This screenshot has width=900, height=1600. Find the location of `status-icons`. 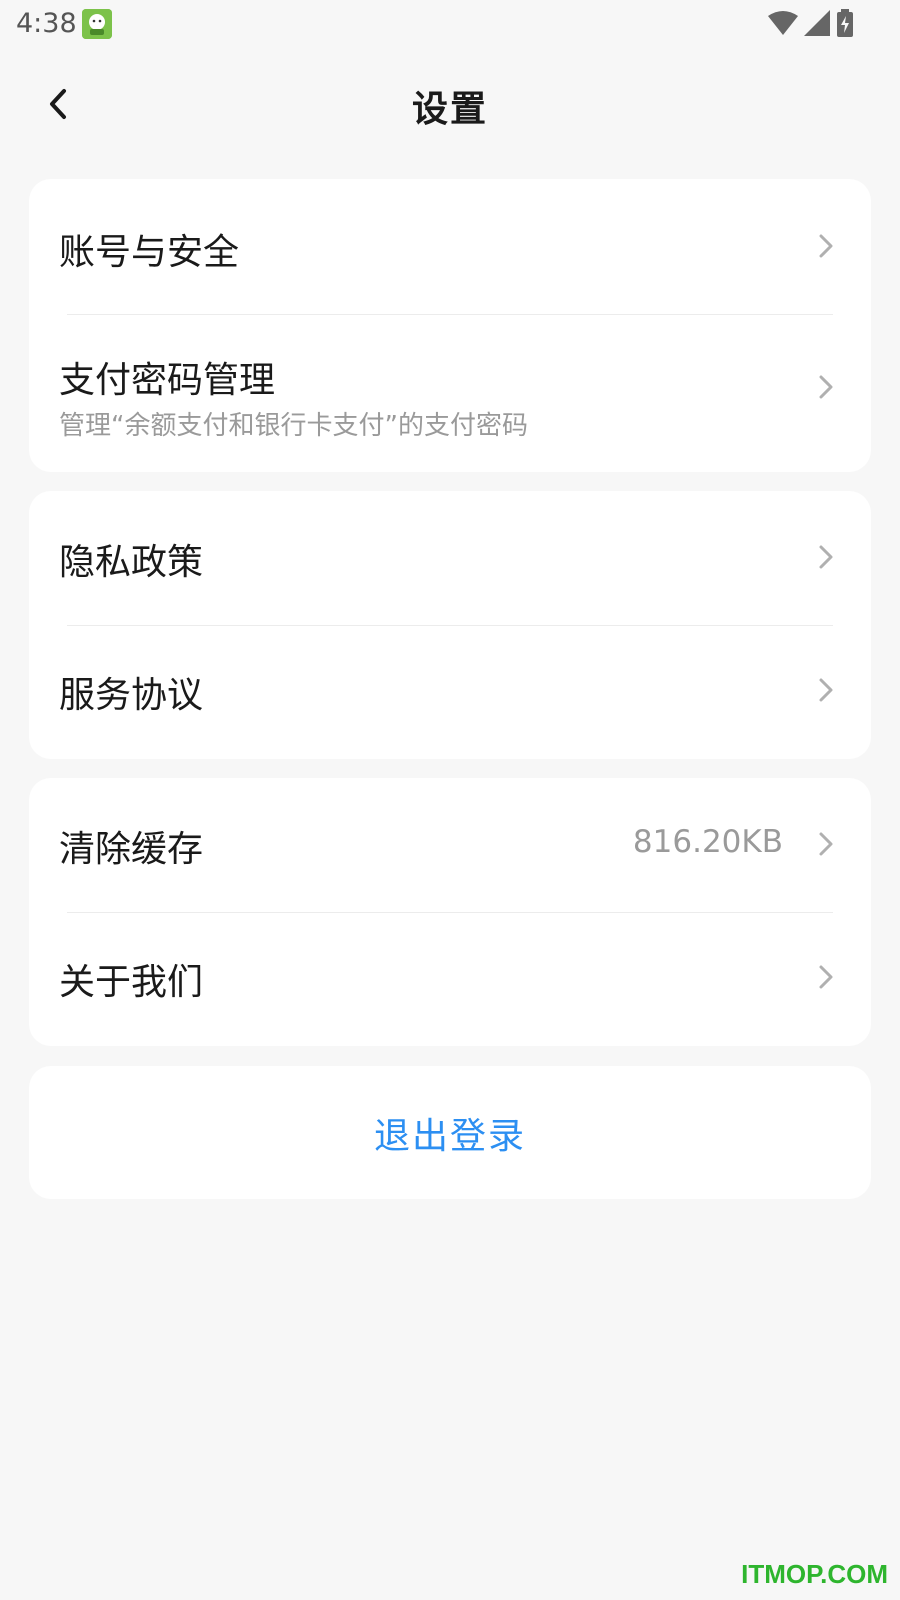

status-icons is located at coordinates (811, 23).